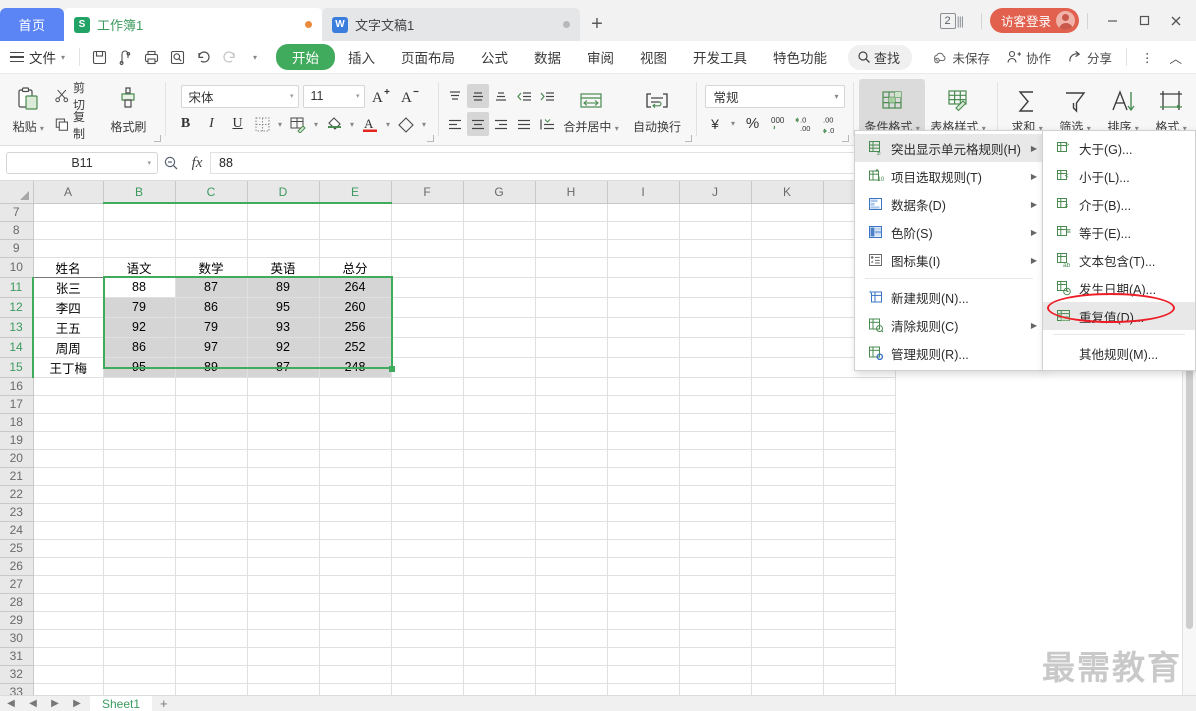 This screenshot has width=1196, height=711. I want to click on cell-B16, so click(139, 386).